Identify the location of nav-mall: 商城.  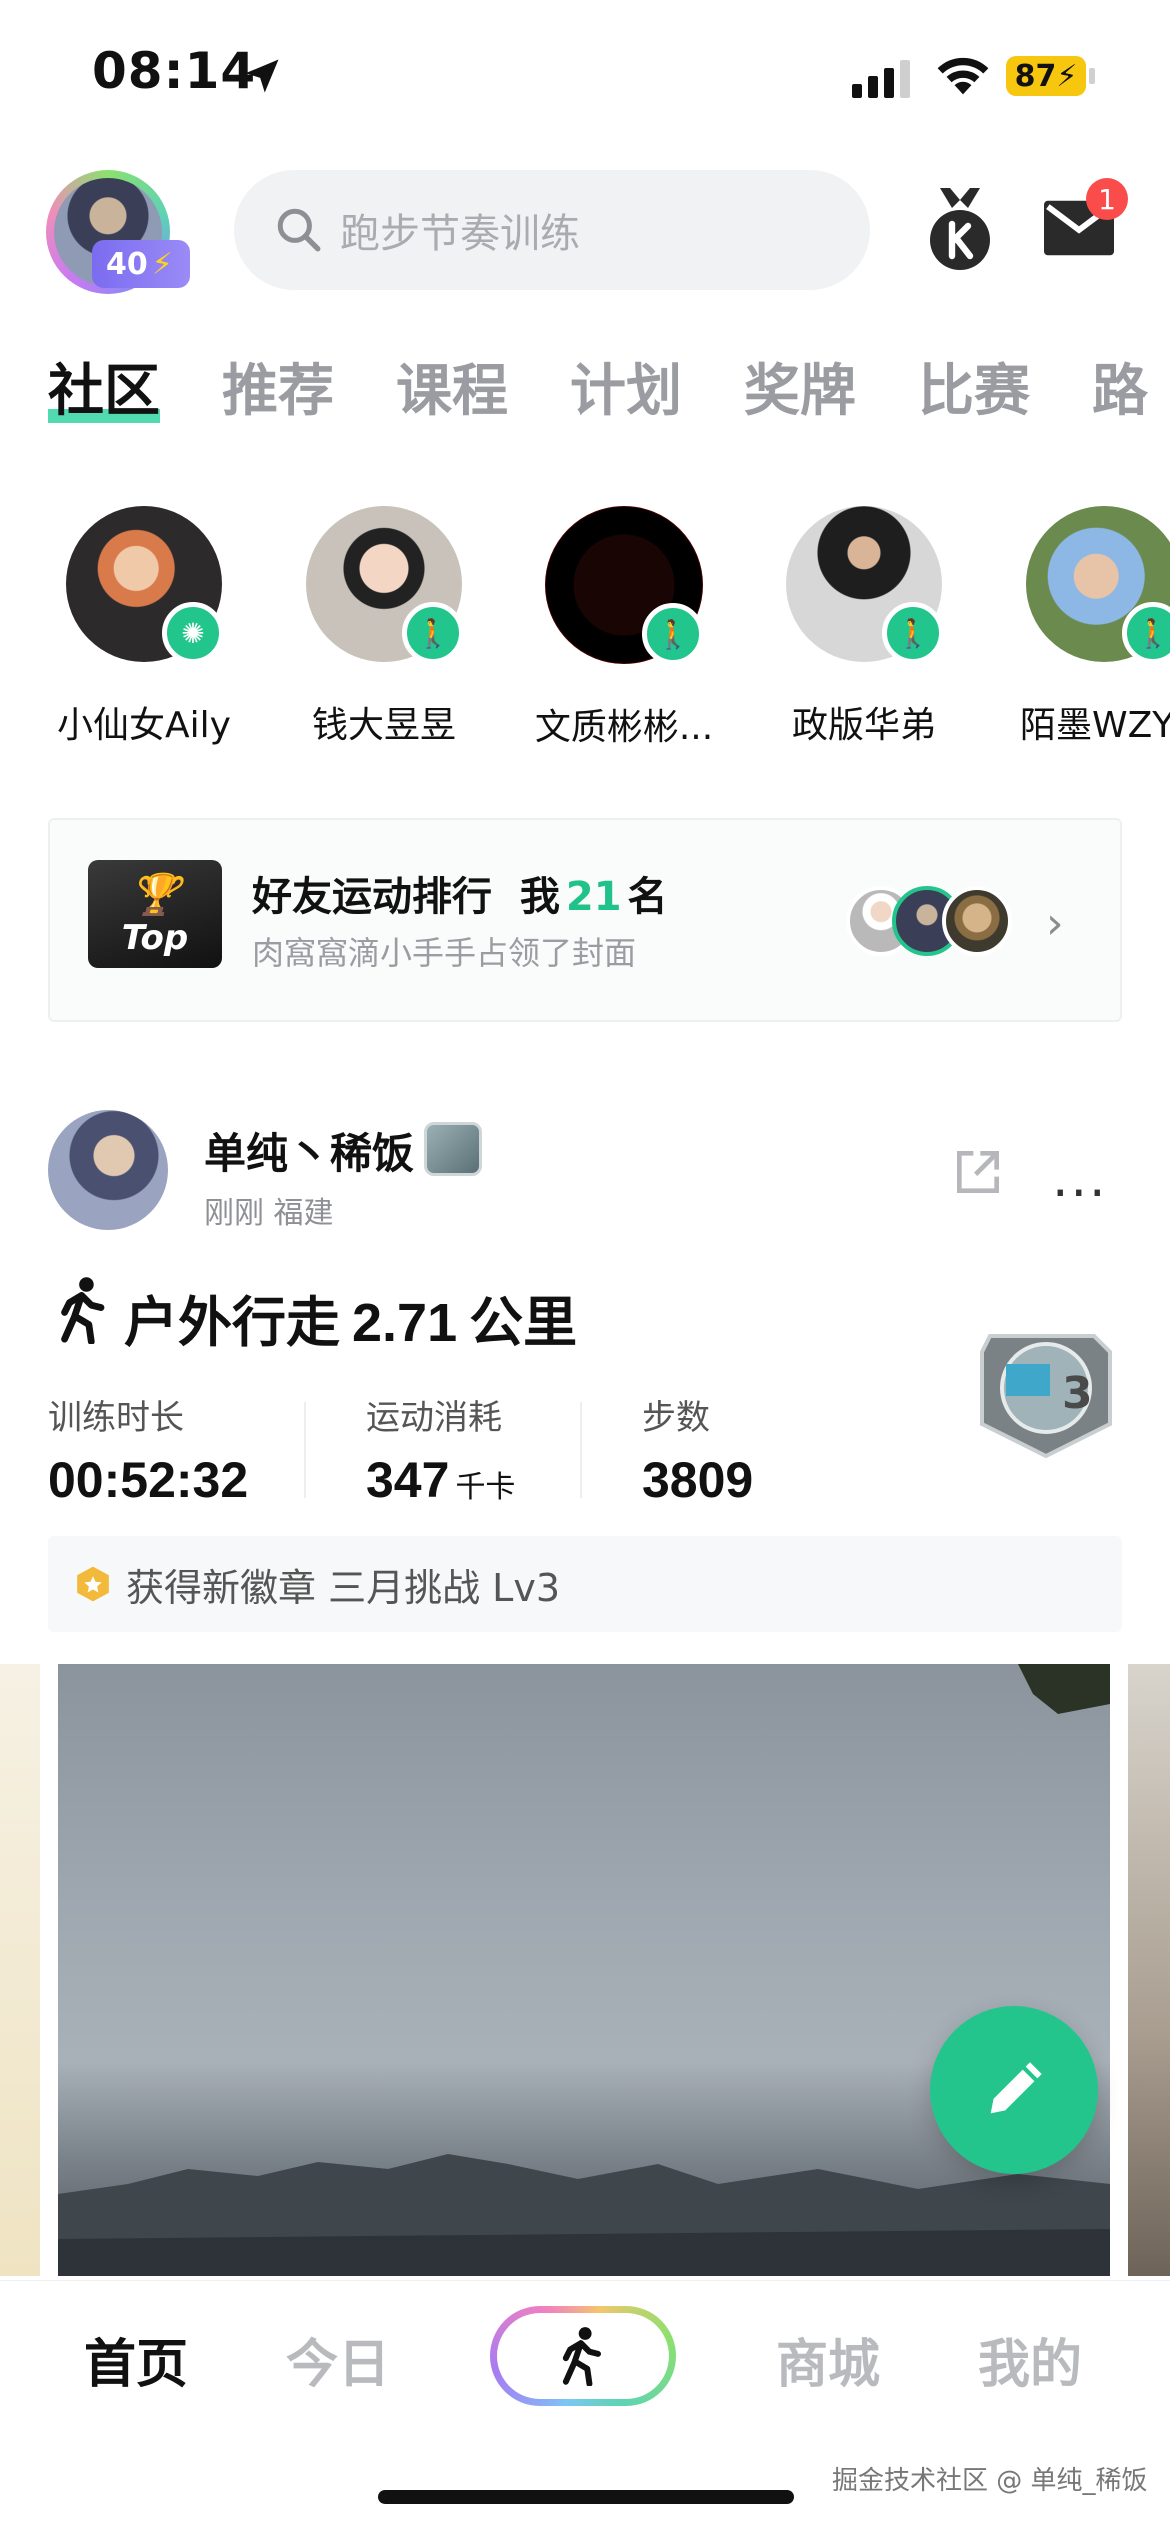
(828, 2359).